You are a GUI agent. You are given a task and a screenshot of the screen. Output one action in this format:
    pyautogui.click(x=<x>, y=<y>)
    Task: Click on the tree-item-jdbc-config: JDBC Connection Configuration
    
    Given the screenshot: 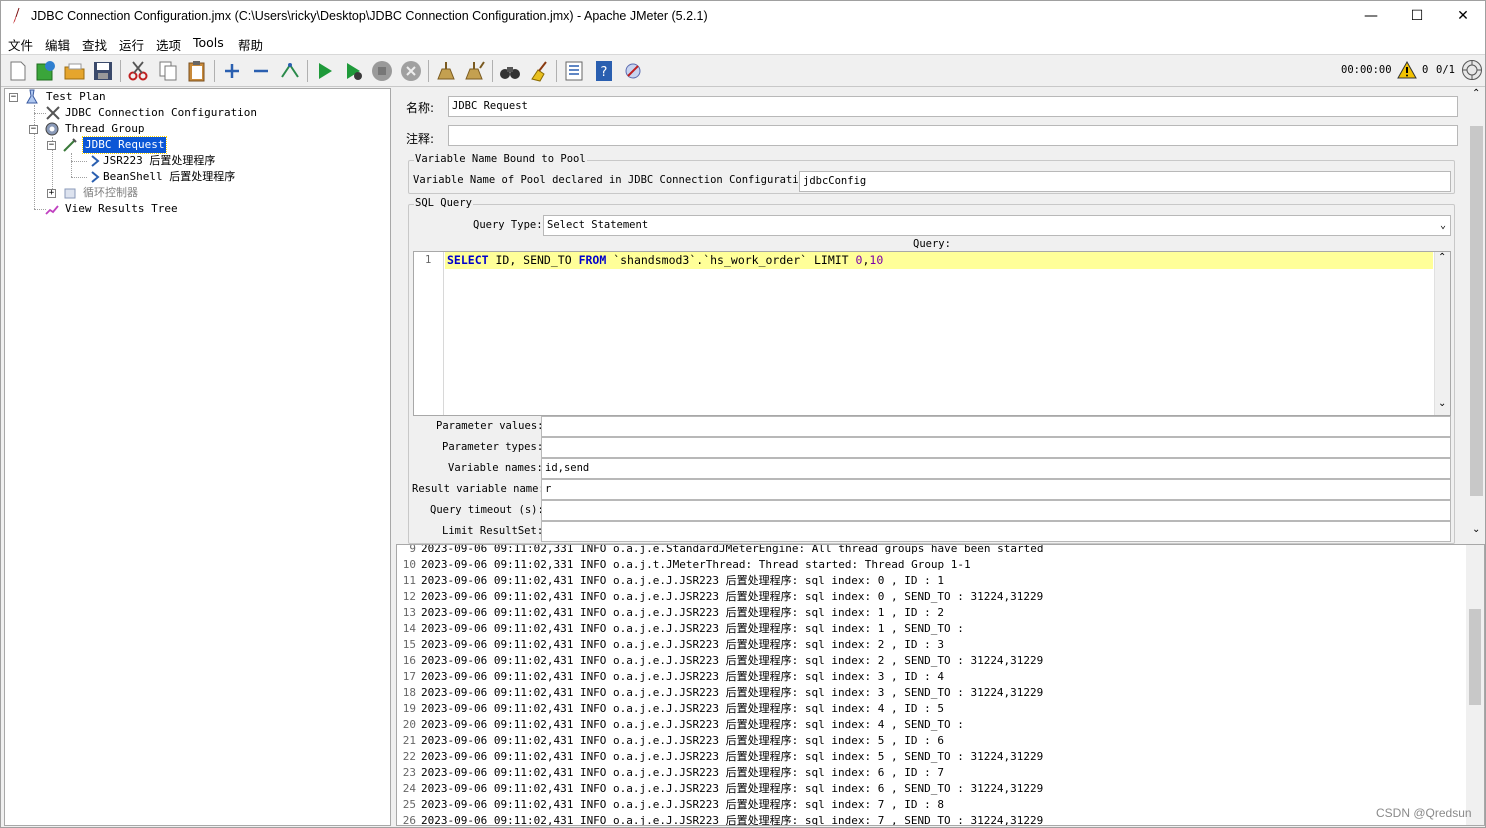 What is the action you would take?
    pyautogui.click(x=161, y=113)
    